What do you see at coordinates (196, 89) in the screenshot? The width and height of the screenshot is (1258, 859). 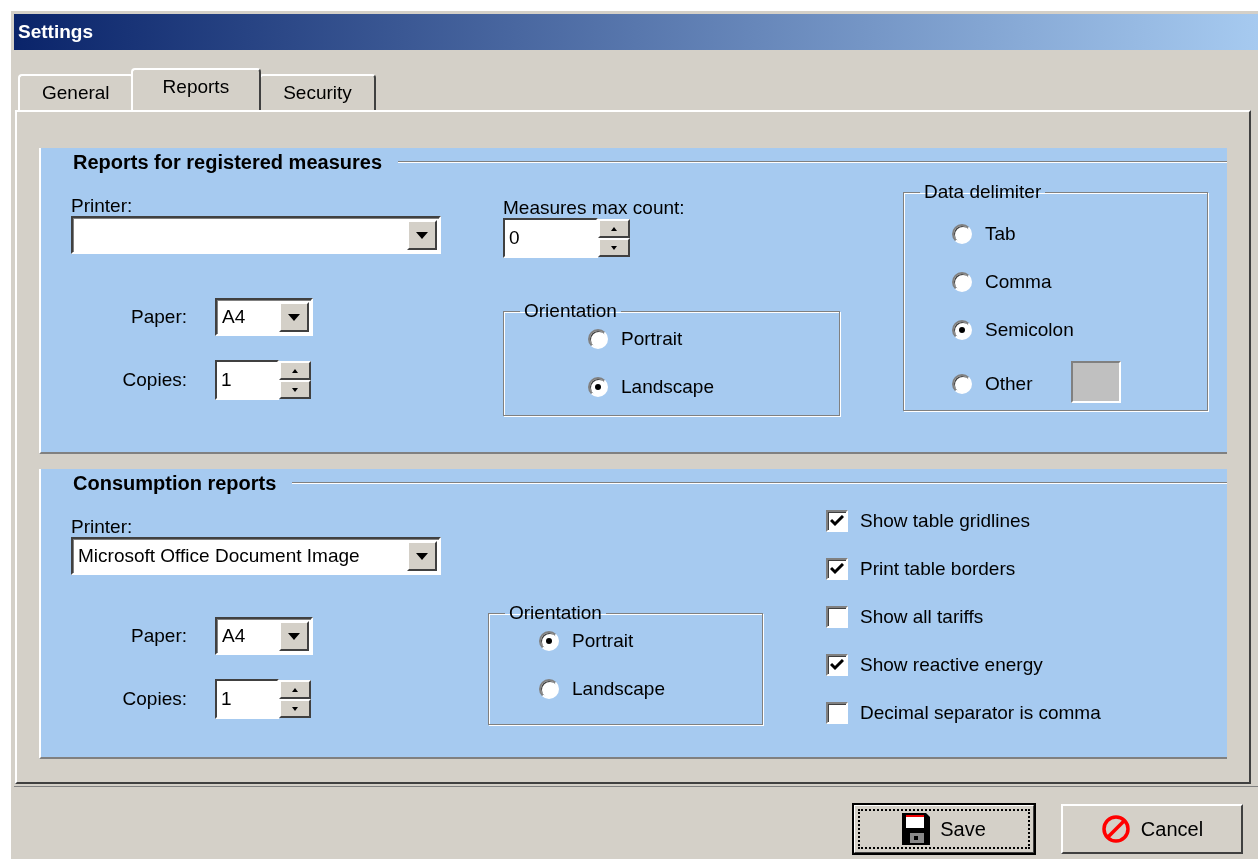 I see `tab: Reports` at bounding box center [196, 89].